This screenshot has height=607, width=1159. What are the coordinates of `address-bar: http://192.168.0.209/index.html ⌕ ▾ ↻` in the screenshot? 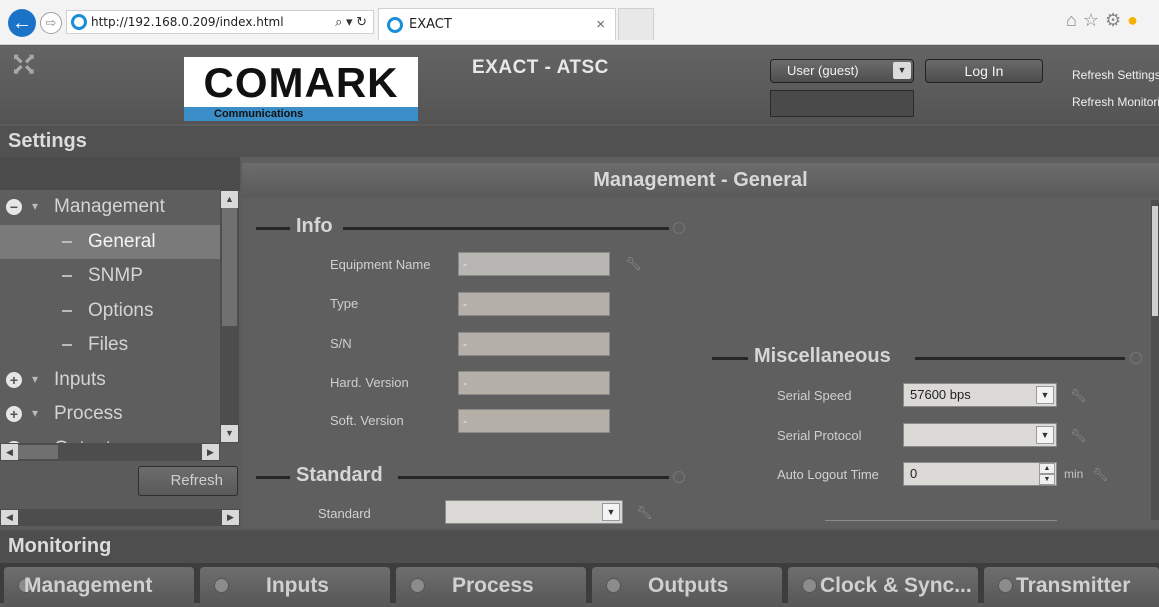 It's located at (220, 22).